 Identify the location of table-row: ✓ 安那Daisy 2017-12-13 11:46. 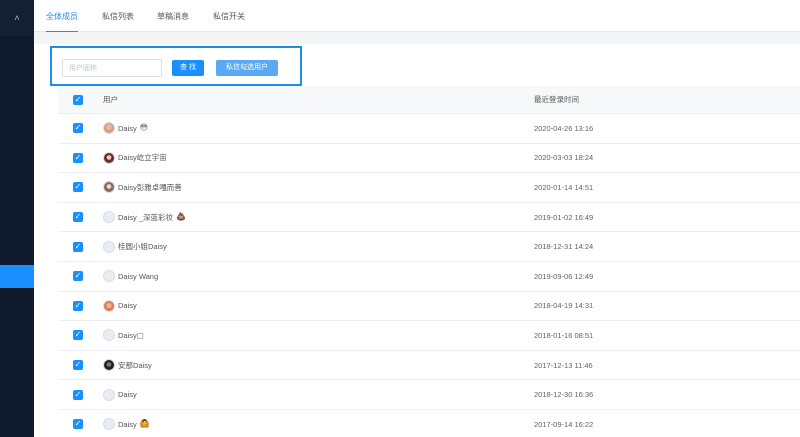
(429, 365).